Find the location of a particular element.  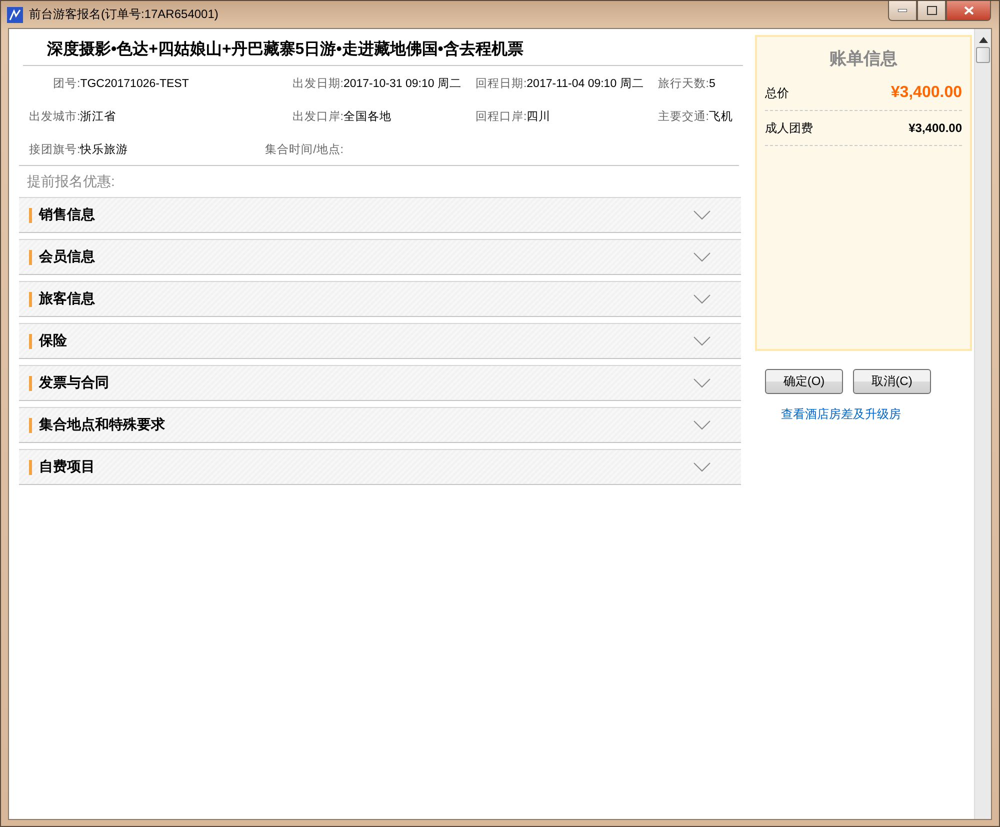

scroll-up-icon is located at coordinates (983, 40).